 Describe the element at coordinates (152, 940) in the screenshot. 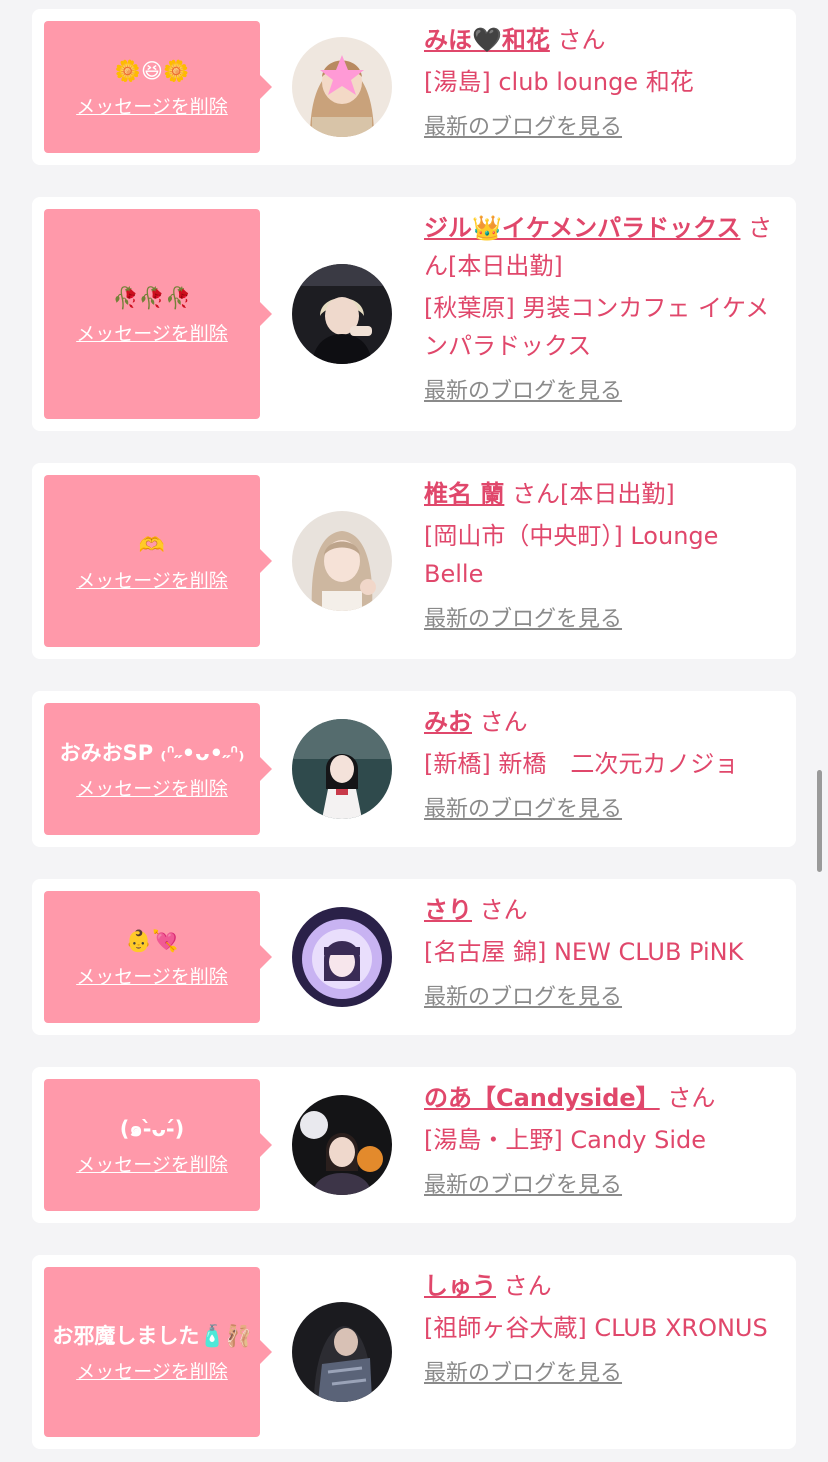

I see `message-text: 👶💘` at that location.